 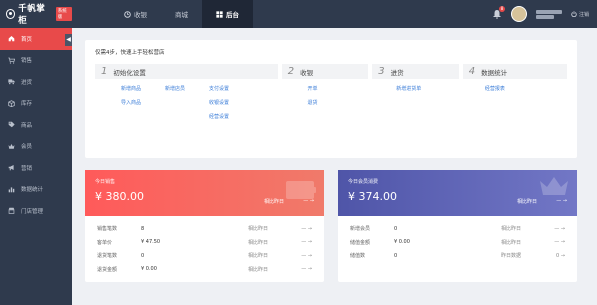 I want to click on sidebar-item-label: 数据统计, so click(x=32, y=190).